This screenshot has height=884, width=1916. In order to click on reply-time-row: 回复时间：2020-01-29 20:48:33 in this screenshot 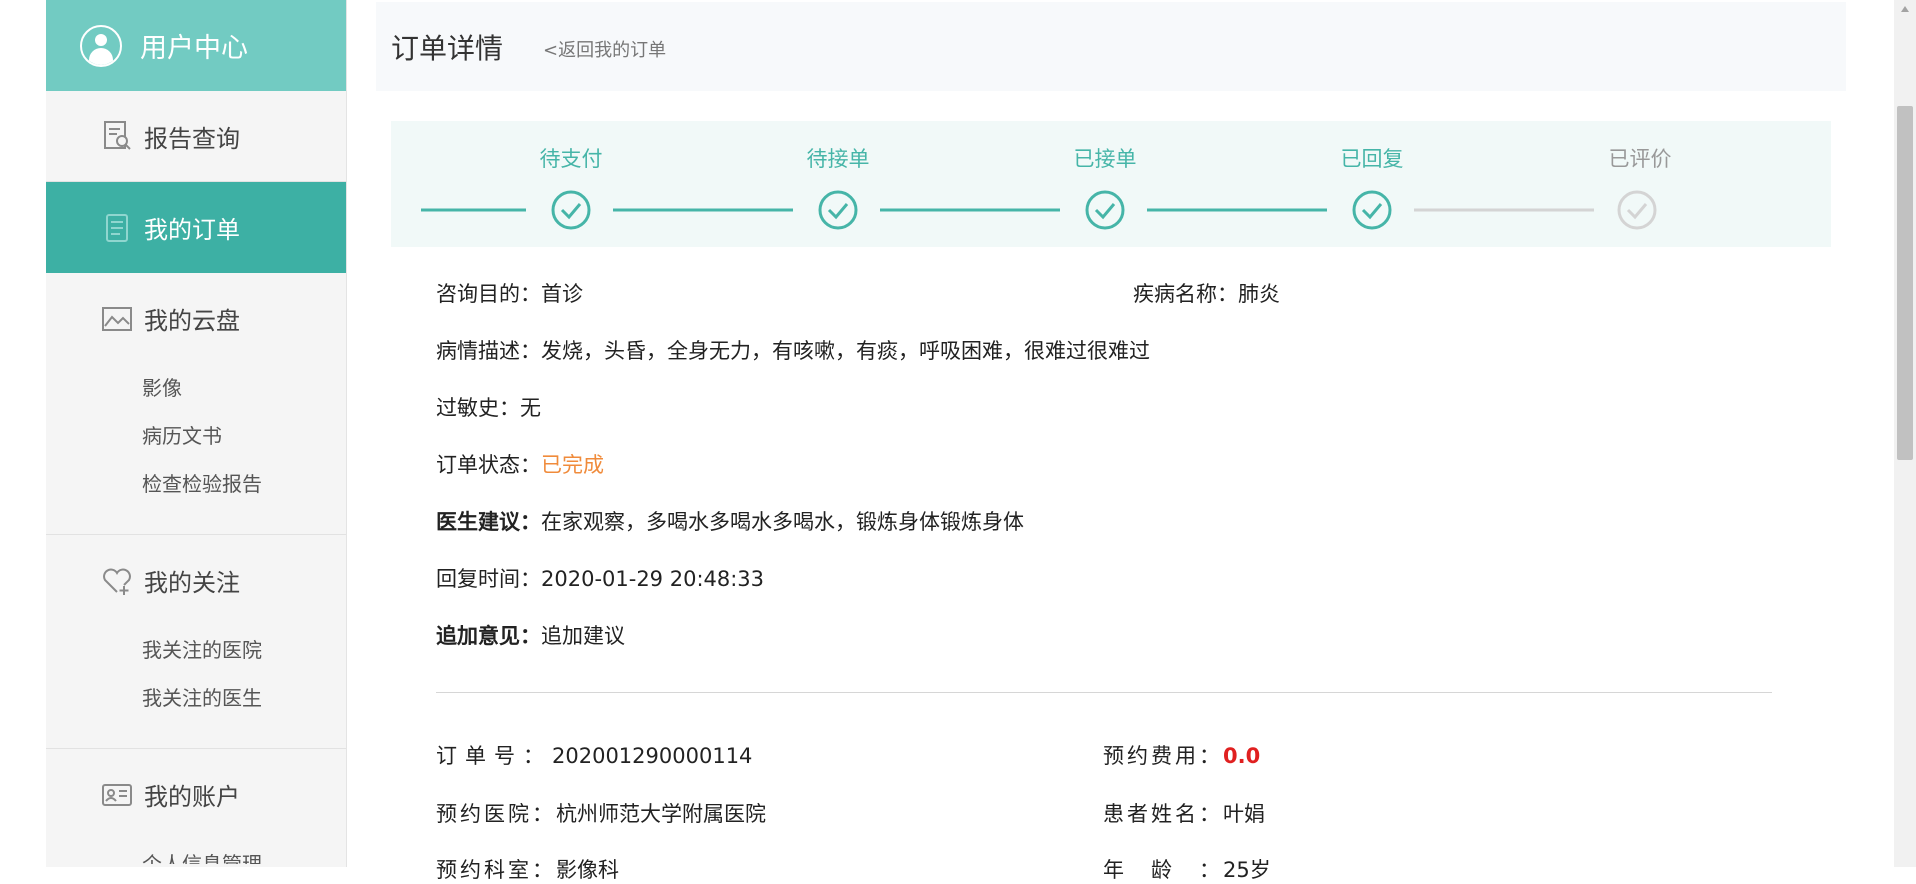, I will do `click(600, 578)`.